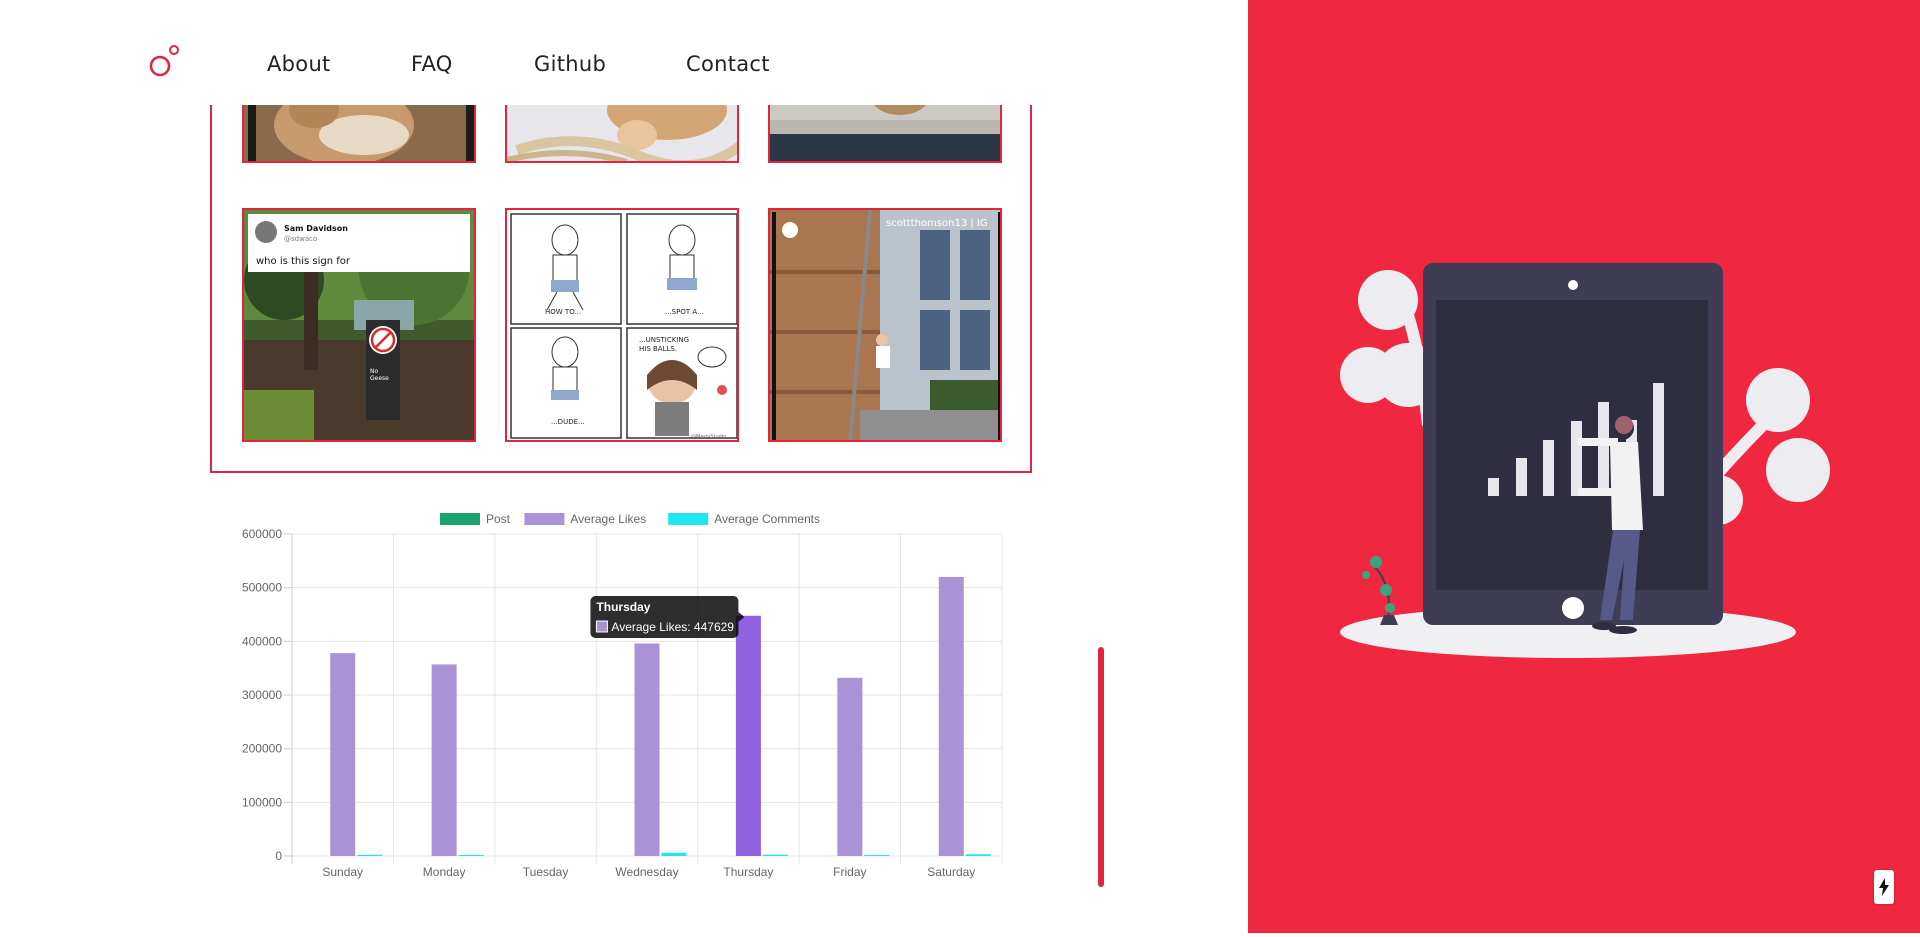  What do you see at coordinates (608, 519) in the screenshot?
I see `legend-label-1: Average Likes` at bounding box center [608, 519].